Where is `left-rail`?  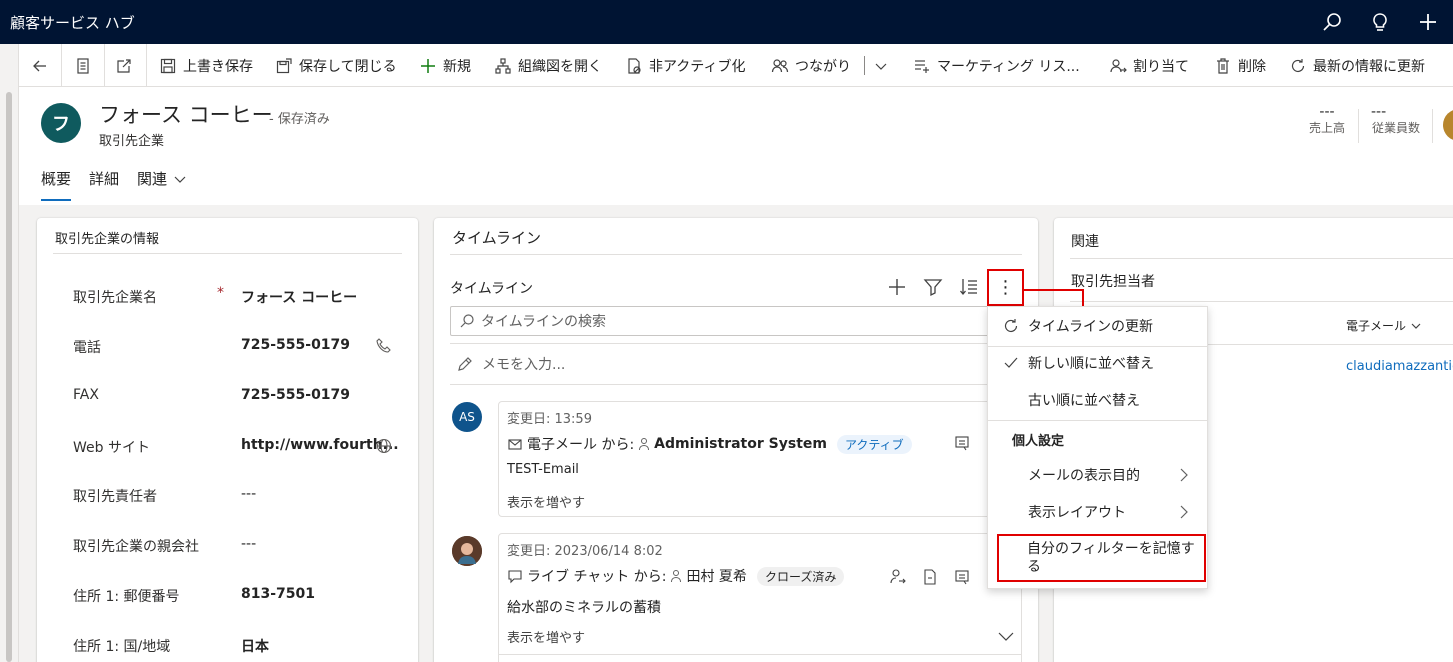
left-rail is located at coordinates (9, 353).